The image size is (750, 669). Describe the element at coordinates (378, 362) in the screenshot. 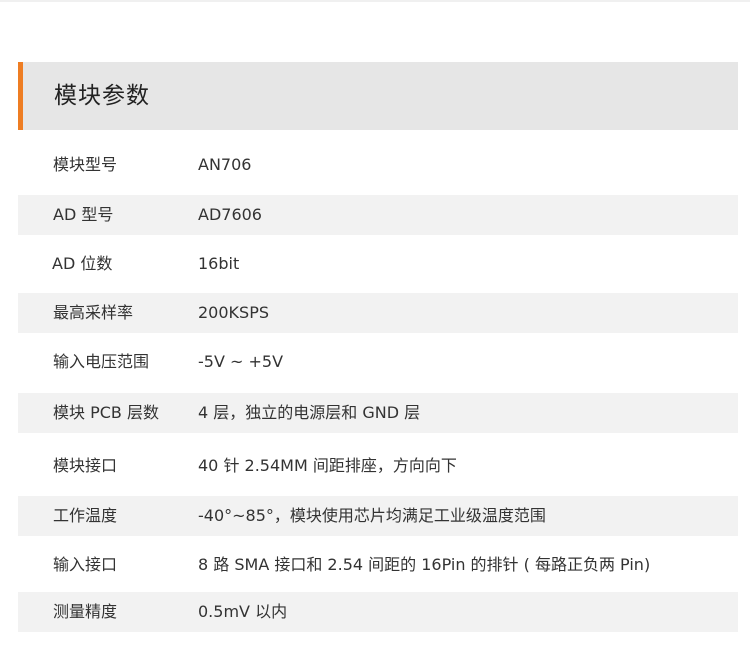

I see `spec-row-input-voltage-range: 输入电压范围 -5V ~ +5V` at that location.